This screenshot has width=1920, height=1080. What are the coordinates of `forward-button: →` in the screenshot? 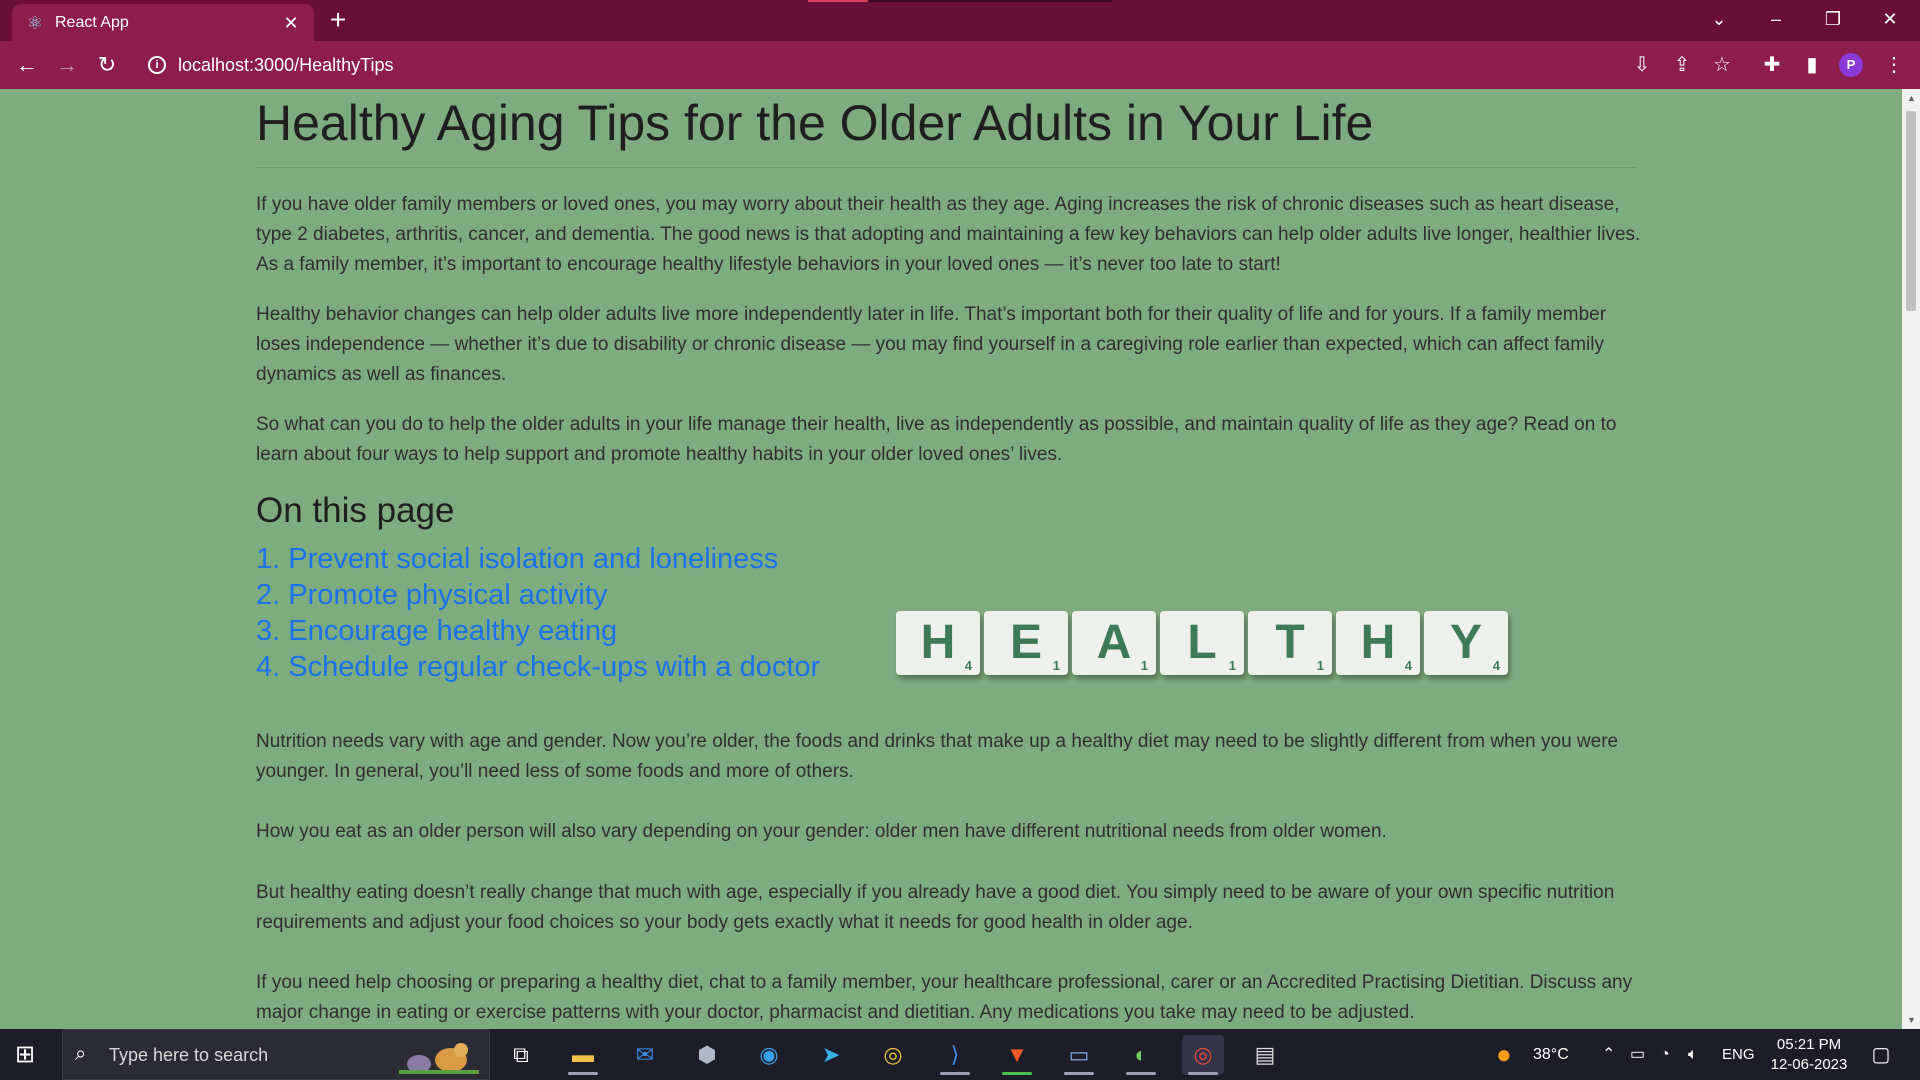 It's located at (67, 65).